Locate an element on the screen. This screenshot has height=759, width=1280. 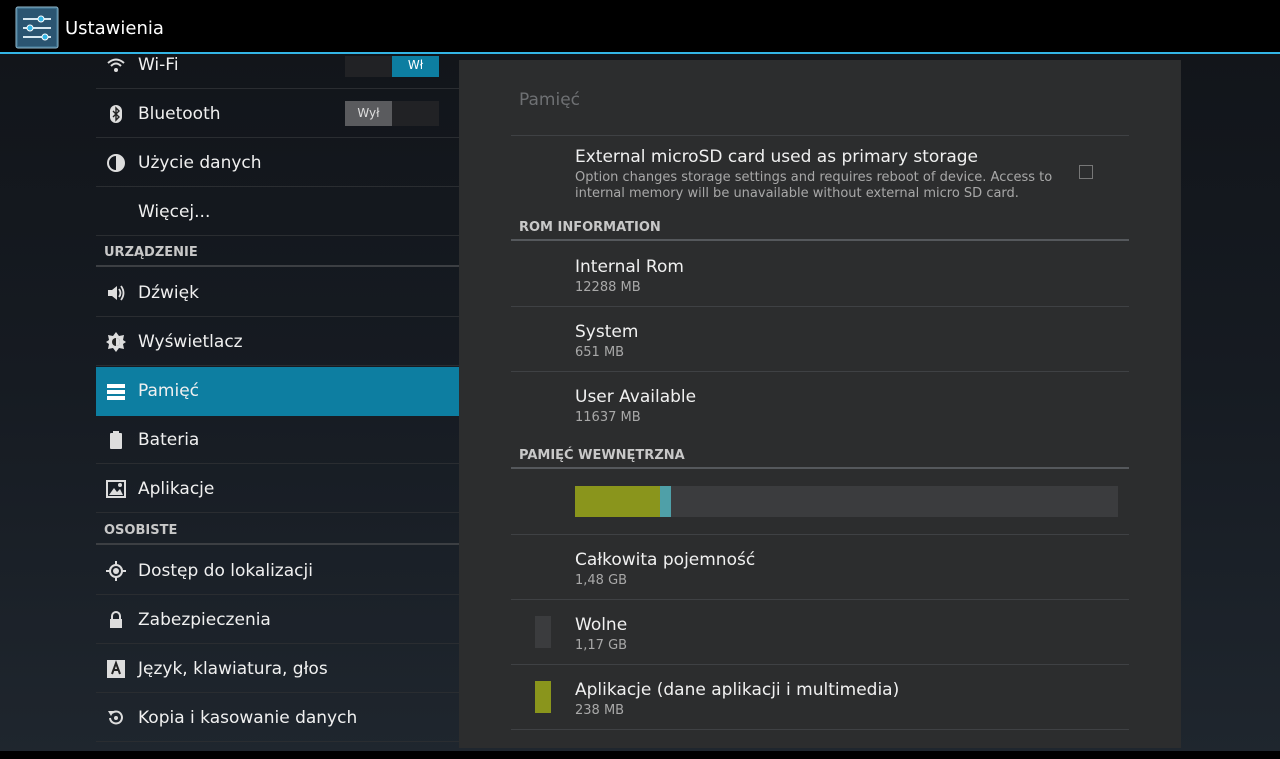
sidebar-item-wifi: Wi-Fi Wł is located at coordinates (277, 72).